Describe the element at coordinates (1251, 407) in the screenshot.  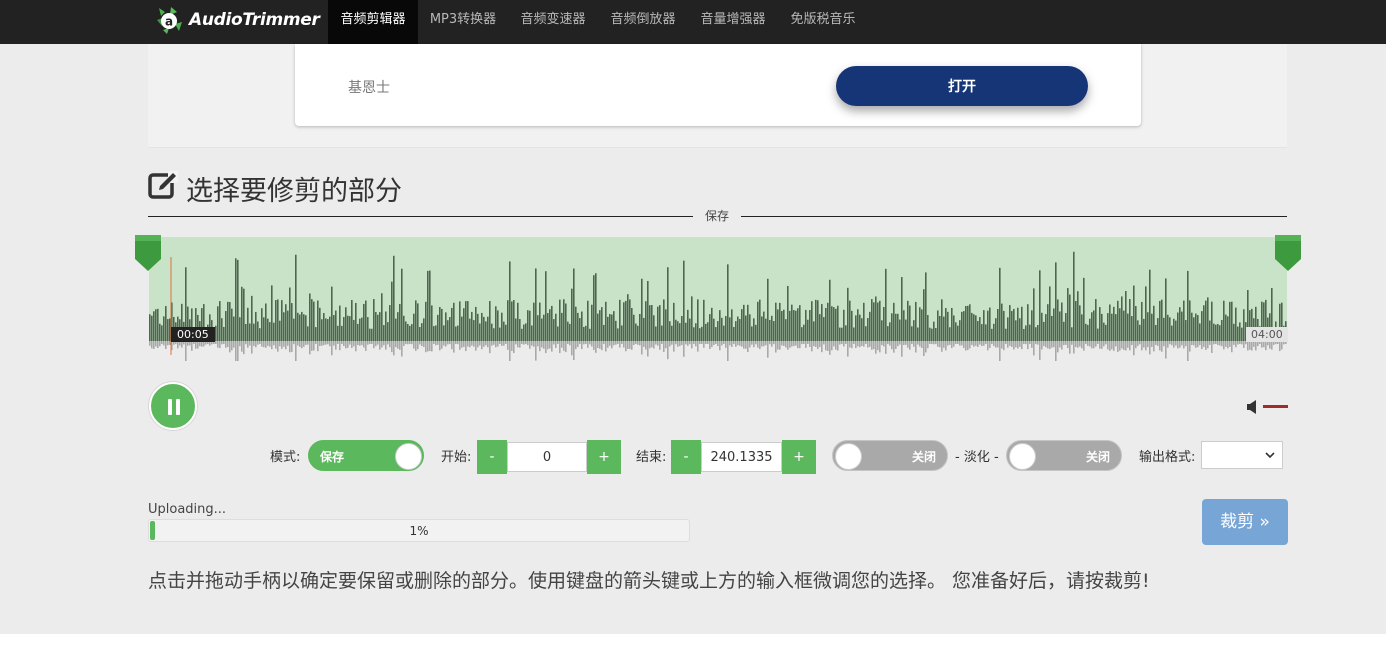
I see `volume-icon` at that location.